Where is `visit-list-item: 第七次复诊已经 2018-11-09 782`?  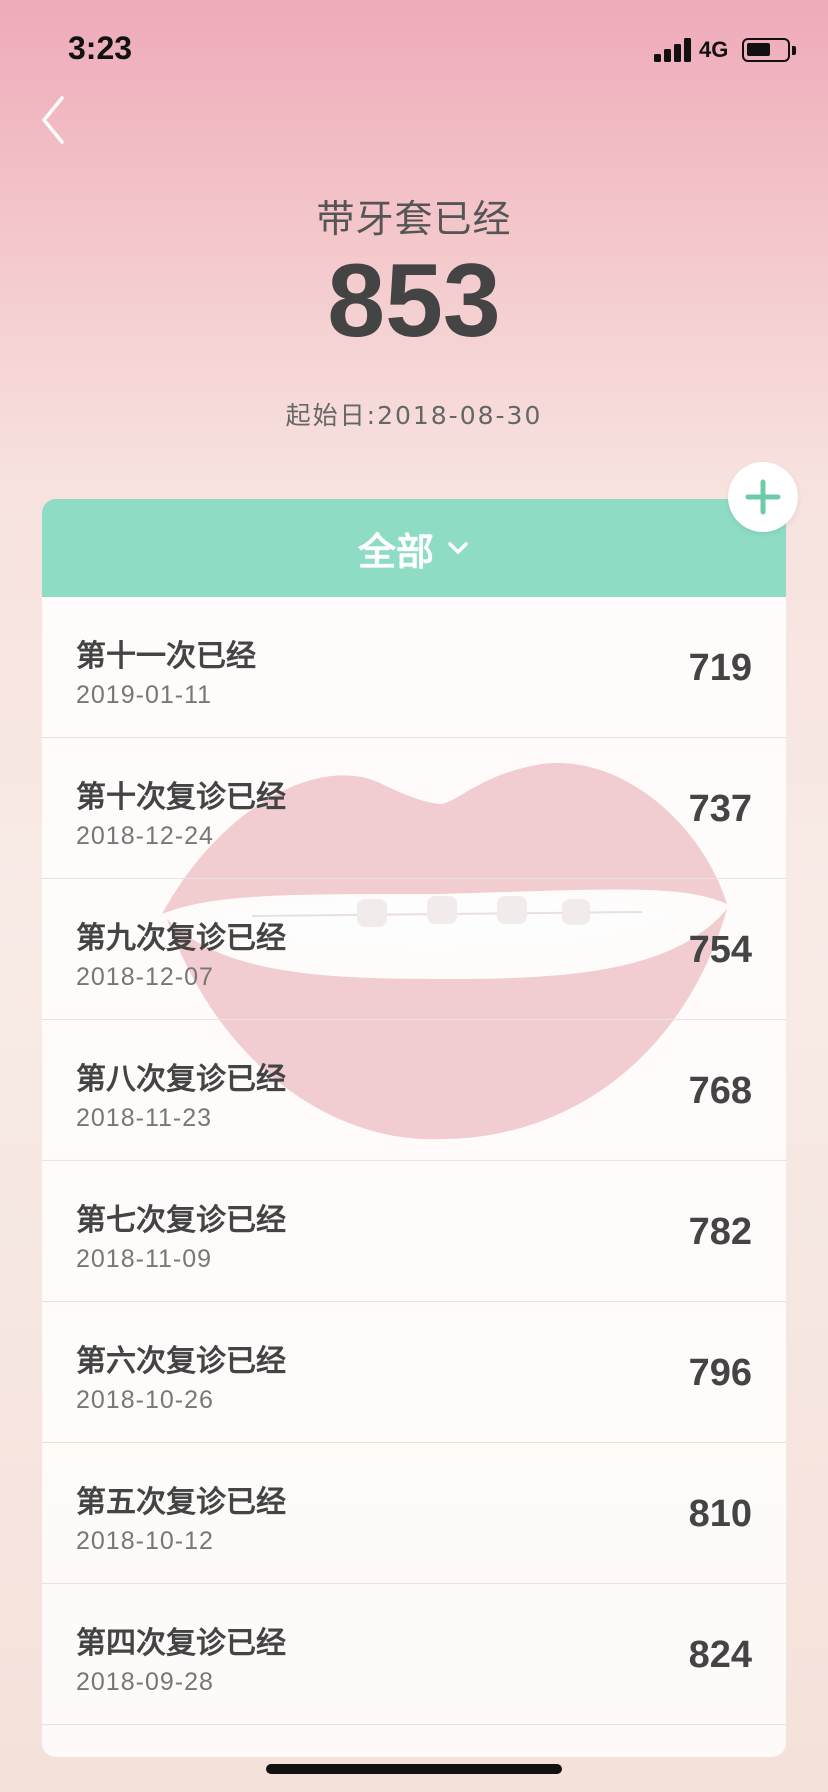
visit-list-item: 第七次复诊已经 2018-11-09 782 is located at coordinates (414, 1231).